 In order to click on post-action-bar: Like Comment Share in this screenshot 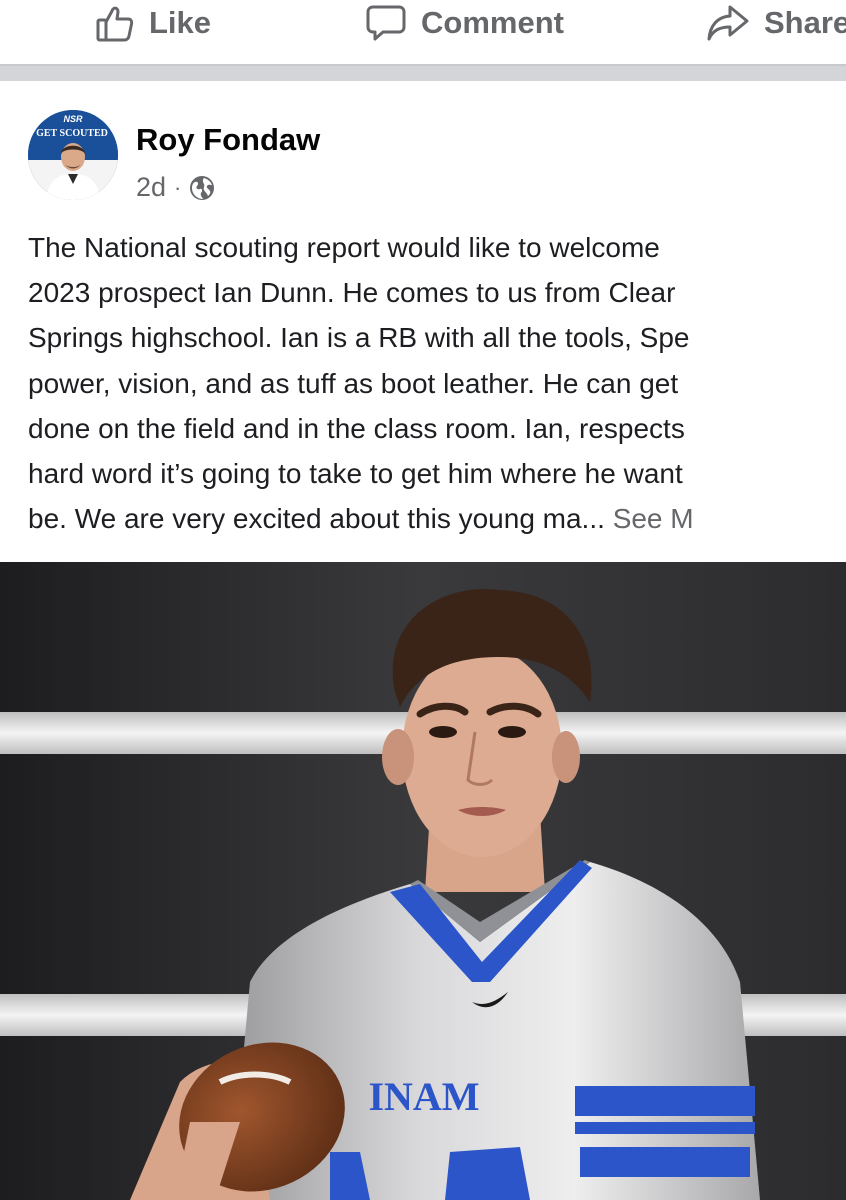, I will do `click(423, 32)`.